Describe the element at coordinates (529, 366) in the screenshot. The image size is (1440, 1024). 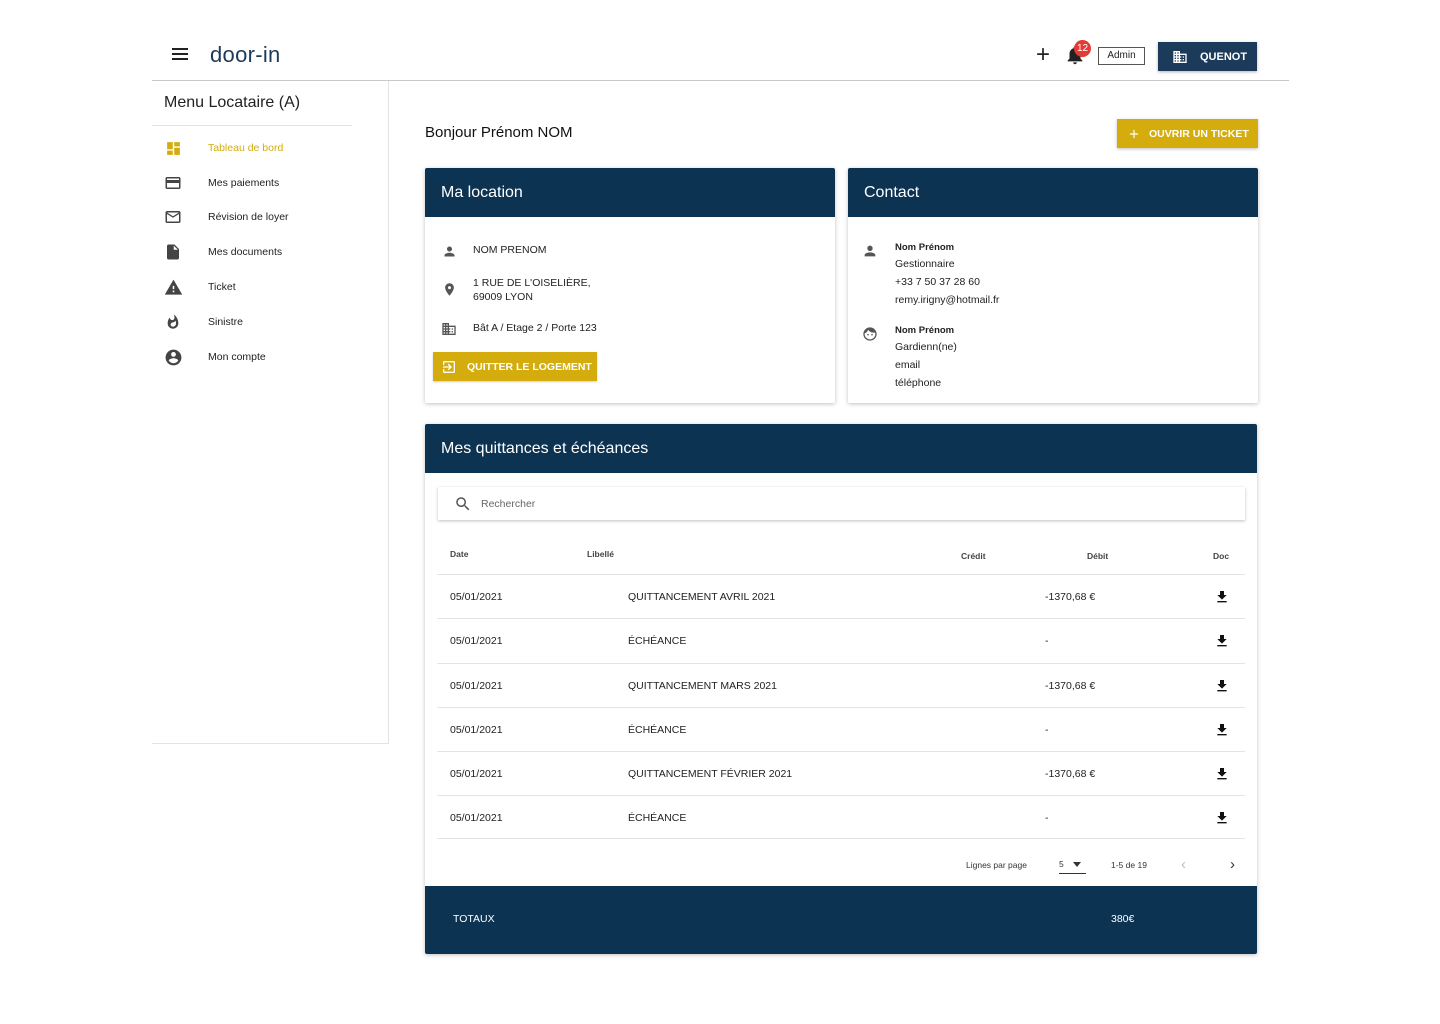
I see `quit-housing-label: QUITTER LE LOGEMENT` at that location.